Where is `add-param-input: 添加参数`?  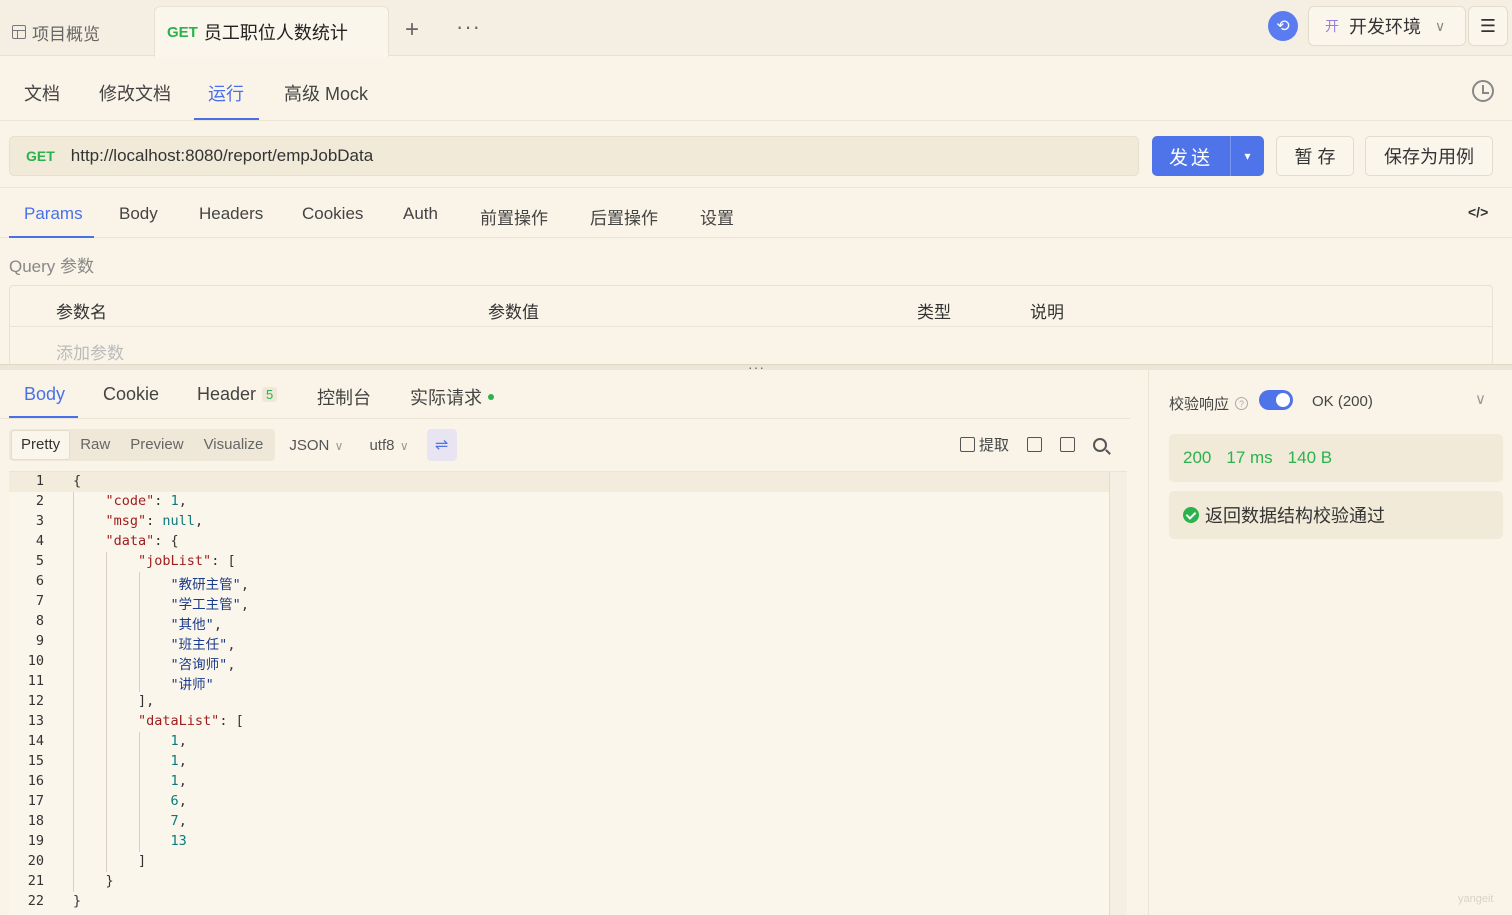 add-param-input: 添加参数 is located at coordinates (90, 351).